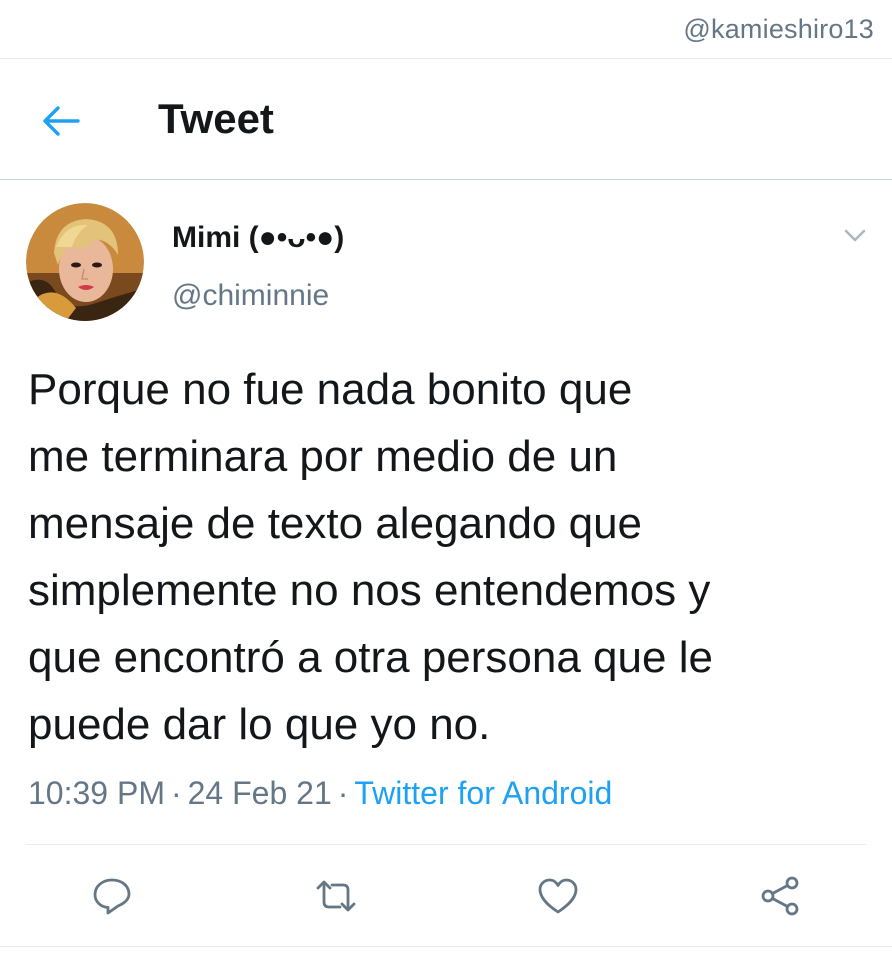 The width and height of the screenshot is (892, 960). I want to click on tweet-source-link: Twitter for Android, so click(483, 793).